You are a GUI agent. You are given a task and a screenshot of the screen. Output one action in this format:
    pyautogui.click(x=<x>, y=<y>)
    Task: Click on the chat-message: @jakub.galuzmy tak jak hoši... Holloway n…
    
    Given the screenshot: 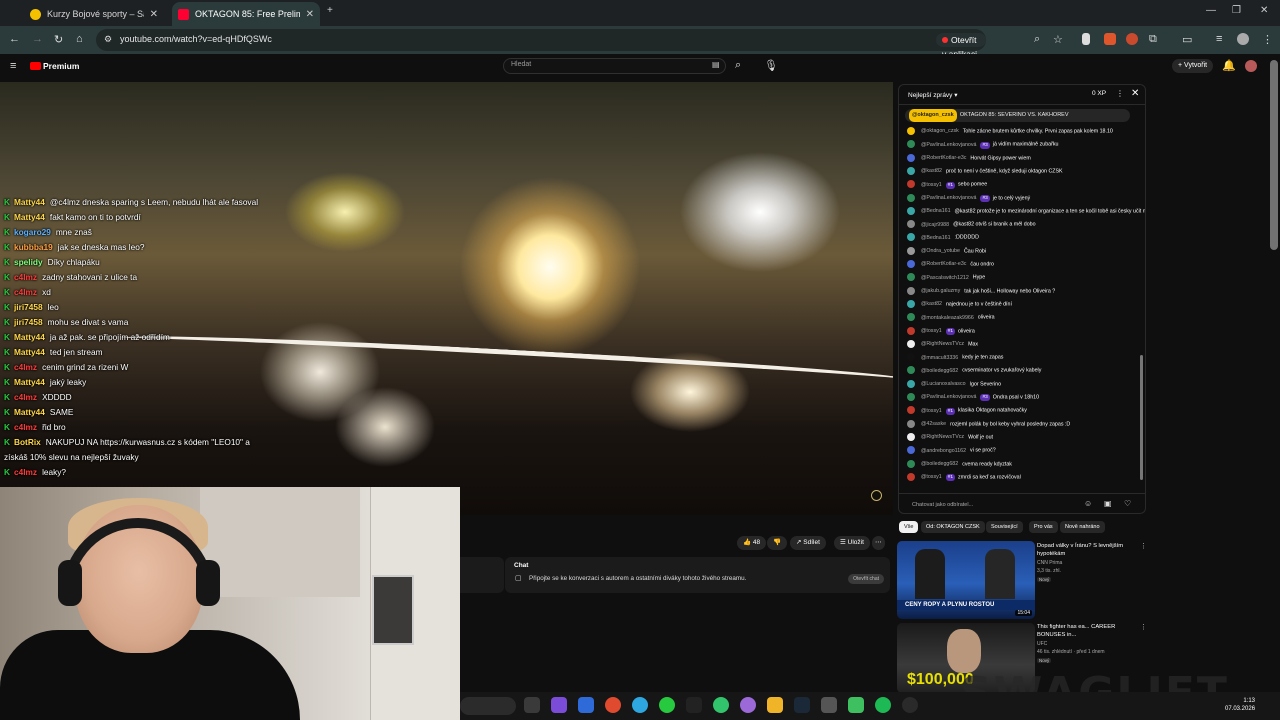 What is the action you would take?
    pyautogui.click(x=981, y=290)
    